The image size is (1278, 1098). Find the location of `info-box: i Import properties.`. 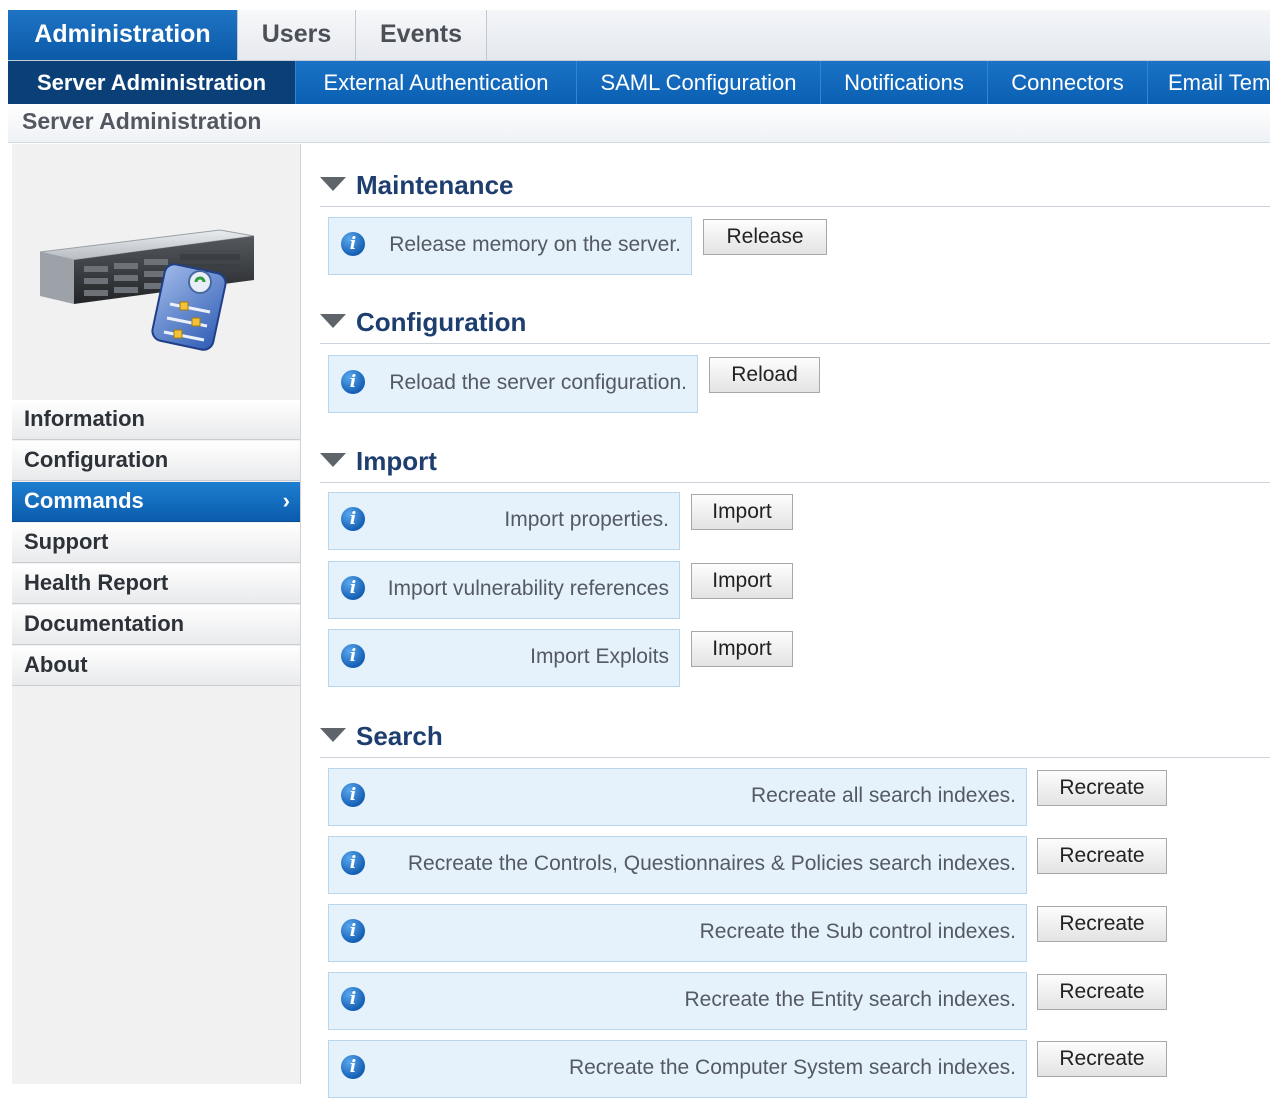

info-box: i Import properties. is located at coordinates (504, 521).